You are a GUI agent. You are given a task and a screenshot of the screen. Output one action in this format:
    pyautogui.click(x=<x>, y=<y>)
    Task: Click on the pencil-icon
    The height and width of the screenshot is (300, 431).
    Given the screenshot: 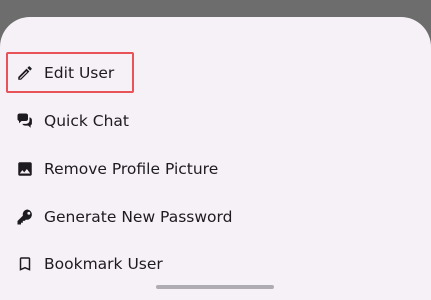 What is the action you would take?
    pyautogui.click(x=25, y=73)
    